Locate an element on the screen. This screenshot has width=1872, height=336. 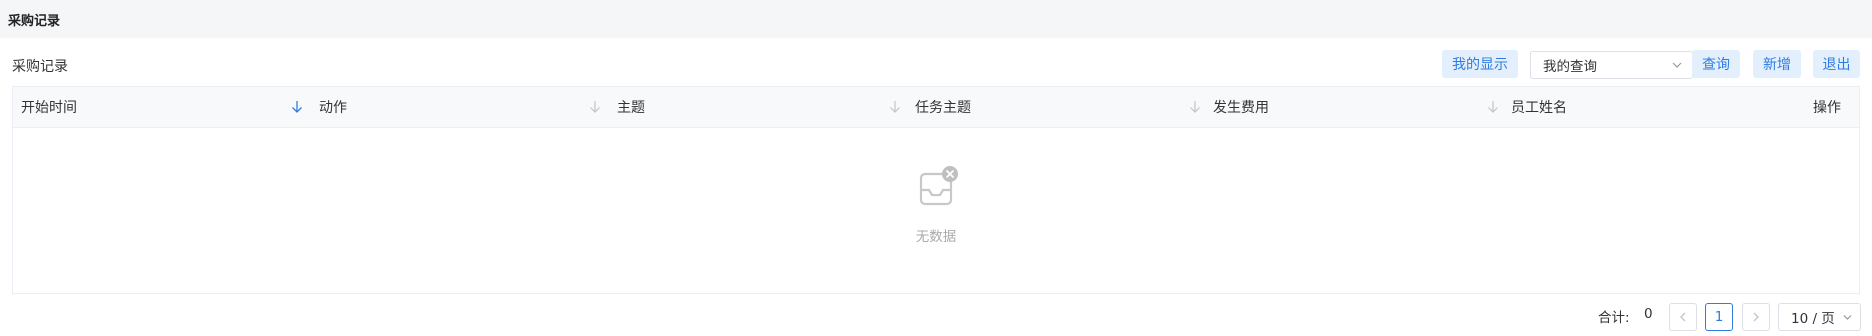
column-header-operations: 操作 is located at coordinates (1827, 107).